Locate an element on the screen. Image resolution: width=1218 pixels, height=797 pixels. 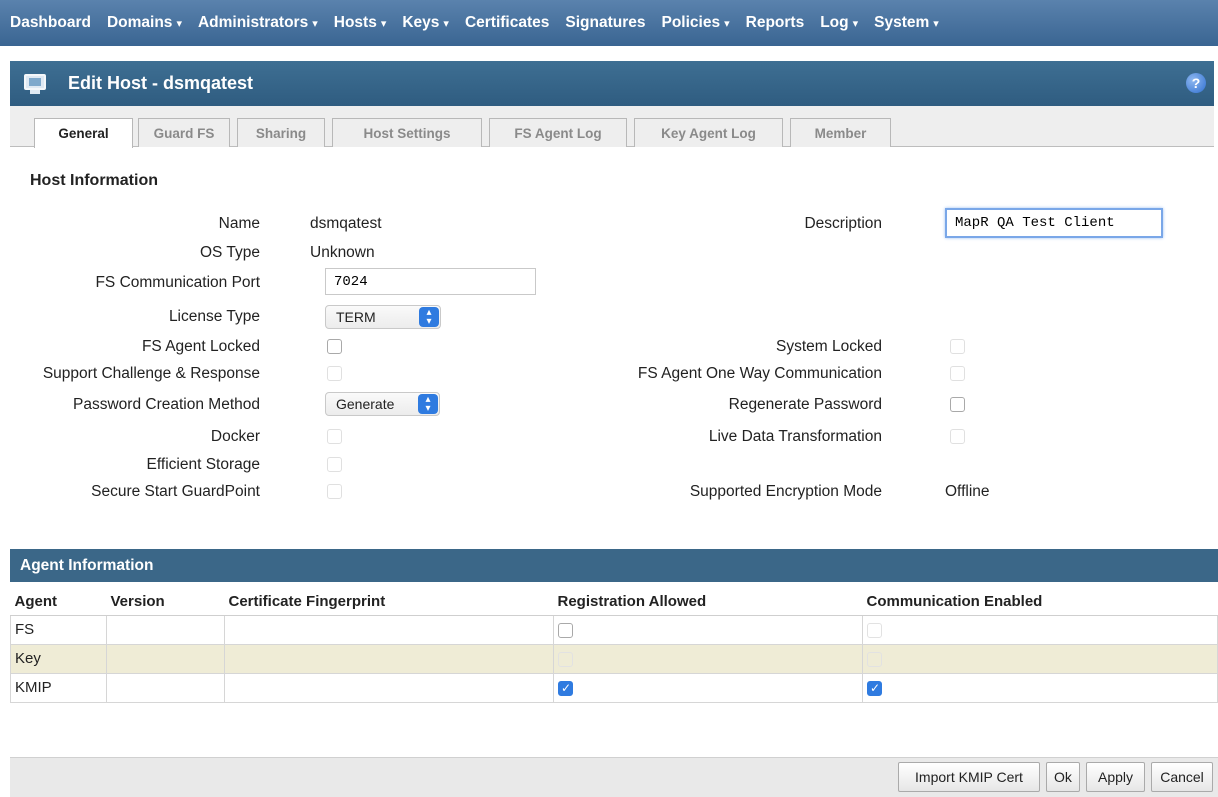
nav-system: System ▾ is located at coordinates (906, 23).